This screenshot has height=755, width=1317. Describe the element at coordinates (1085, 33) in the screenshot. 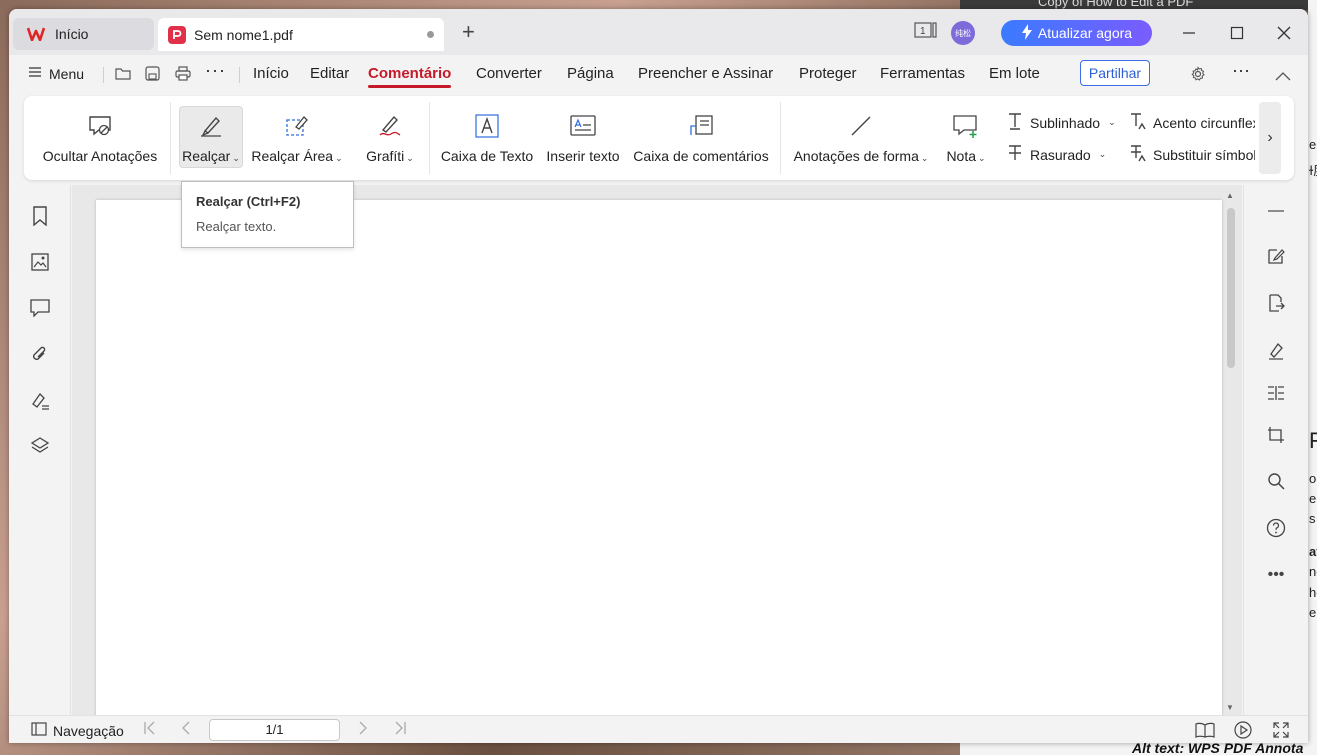

I see `update-now-label: Atualizar agora` at that location.